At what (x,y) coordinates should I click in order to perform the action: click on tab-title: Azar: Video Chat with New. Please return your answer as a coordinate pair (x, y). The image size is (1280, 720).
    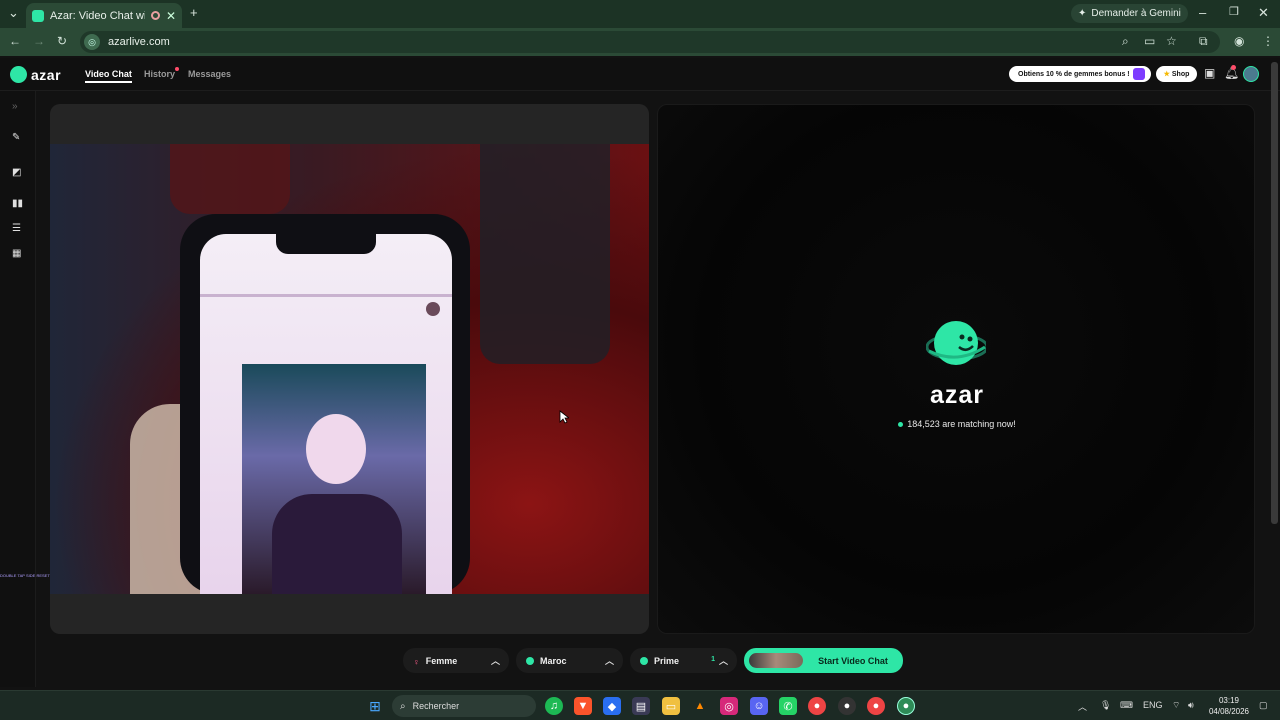
    Looking at the image, I should click on (97, 15).